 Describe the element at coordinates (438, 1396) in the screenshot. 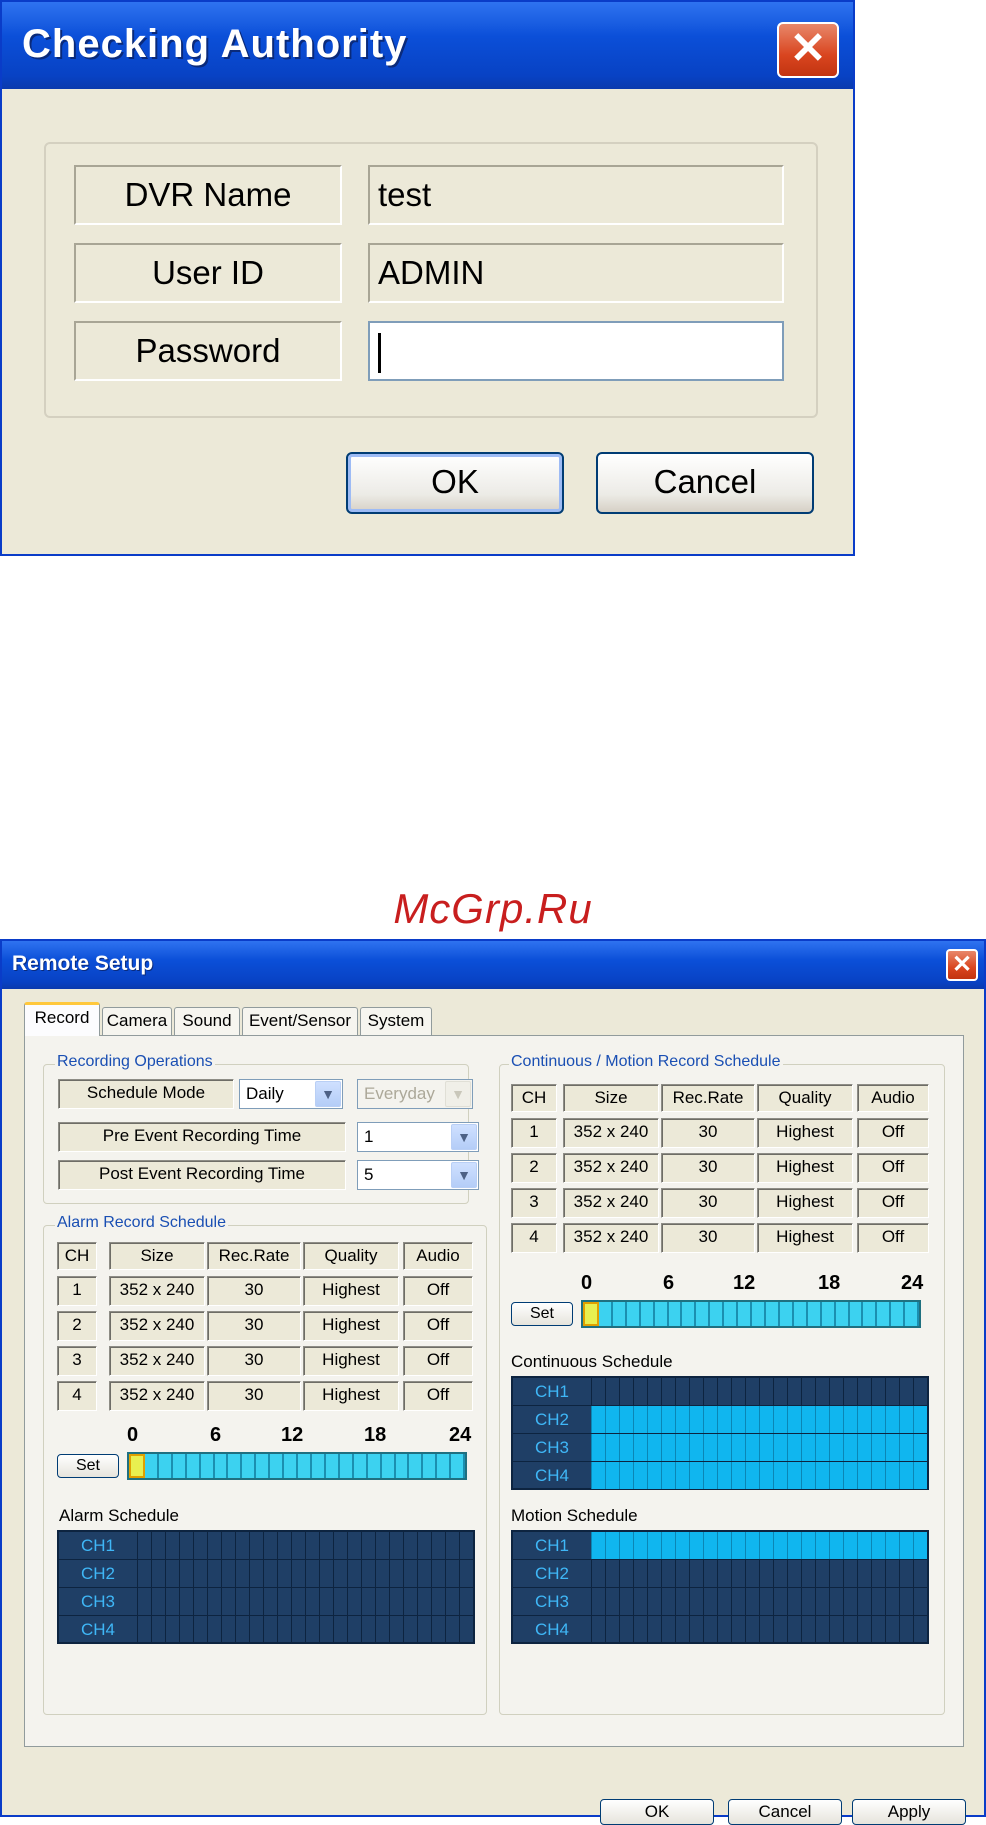

I see `alarm-row-4-audio: Off` at that location.